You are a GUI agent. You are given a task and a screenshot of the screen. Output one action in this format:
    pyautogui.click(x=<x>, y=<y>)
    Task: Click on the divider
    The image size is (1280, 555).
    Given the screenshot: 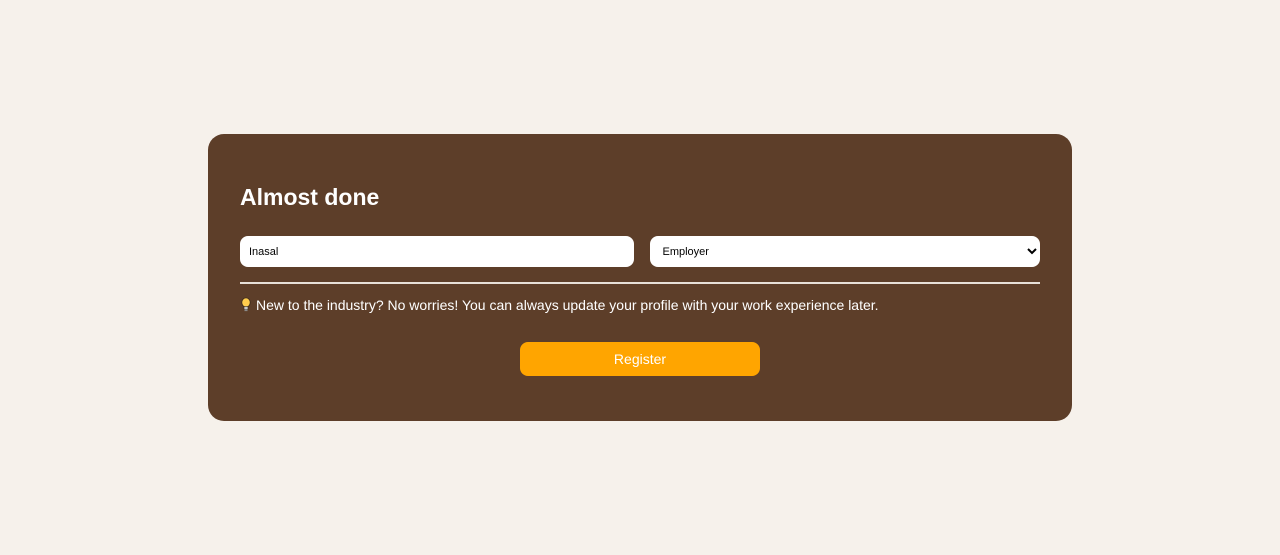 What is the action you would take?
    pyautogui.click(x=640, y=283)
    